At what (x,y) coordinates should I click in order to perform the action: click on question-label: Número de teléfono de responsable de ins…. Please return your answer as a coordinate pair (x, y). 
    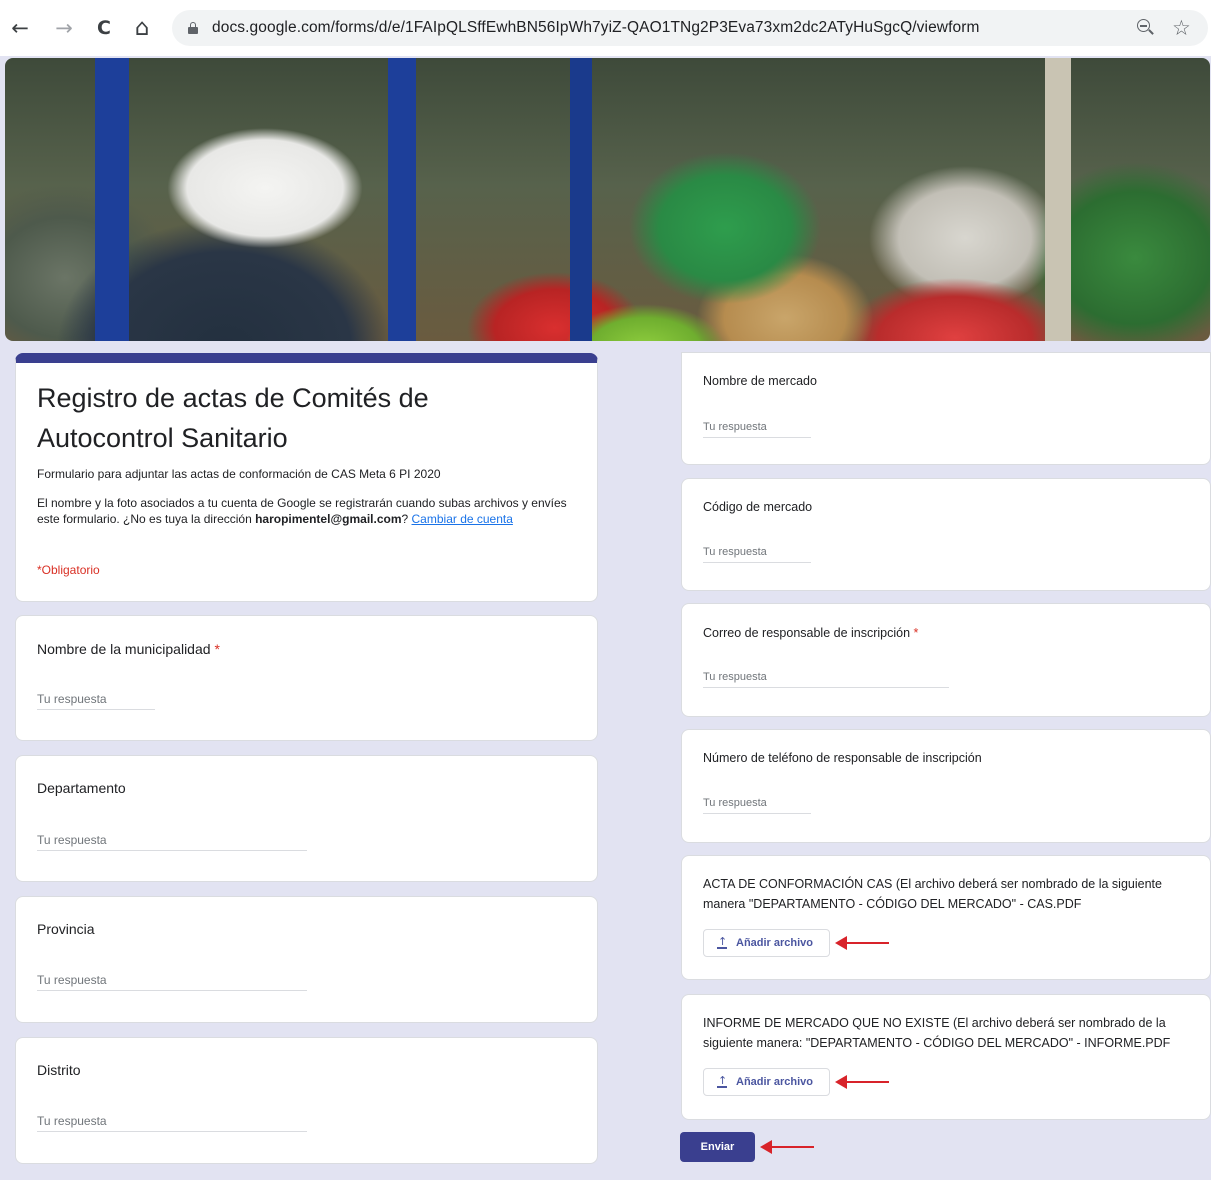
    Looking at the image, I should click on (842, 758).